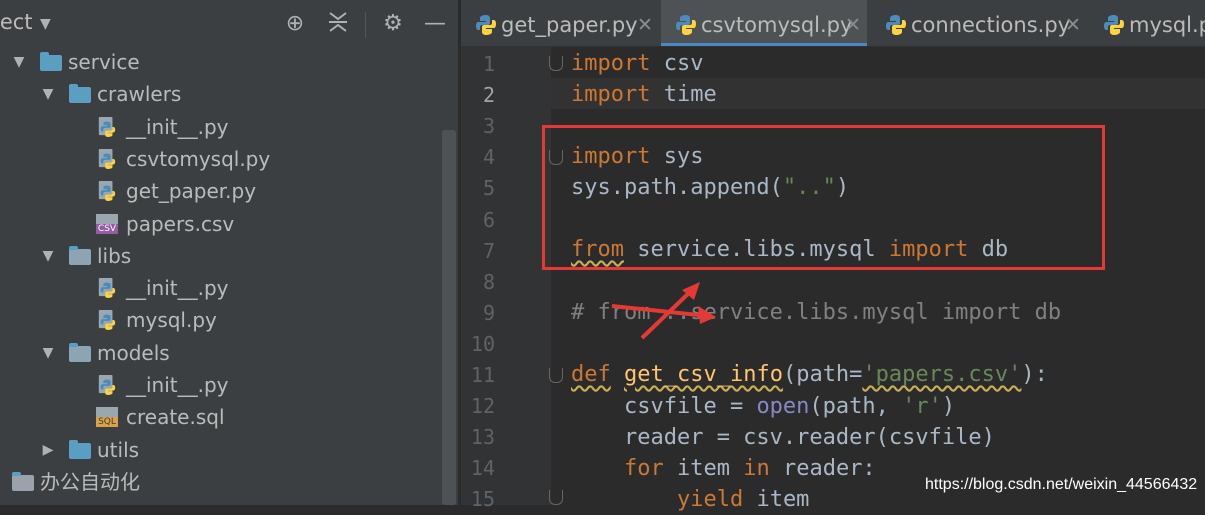 This screenshot has width=1205, height=515. What do you see at coordinates (763, 406) in the screenshot?
I see `code-line-12: csvfile = open(path, 'r')` at bounding box center [763, 406].